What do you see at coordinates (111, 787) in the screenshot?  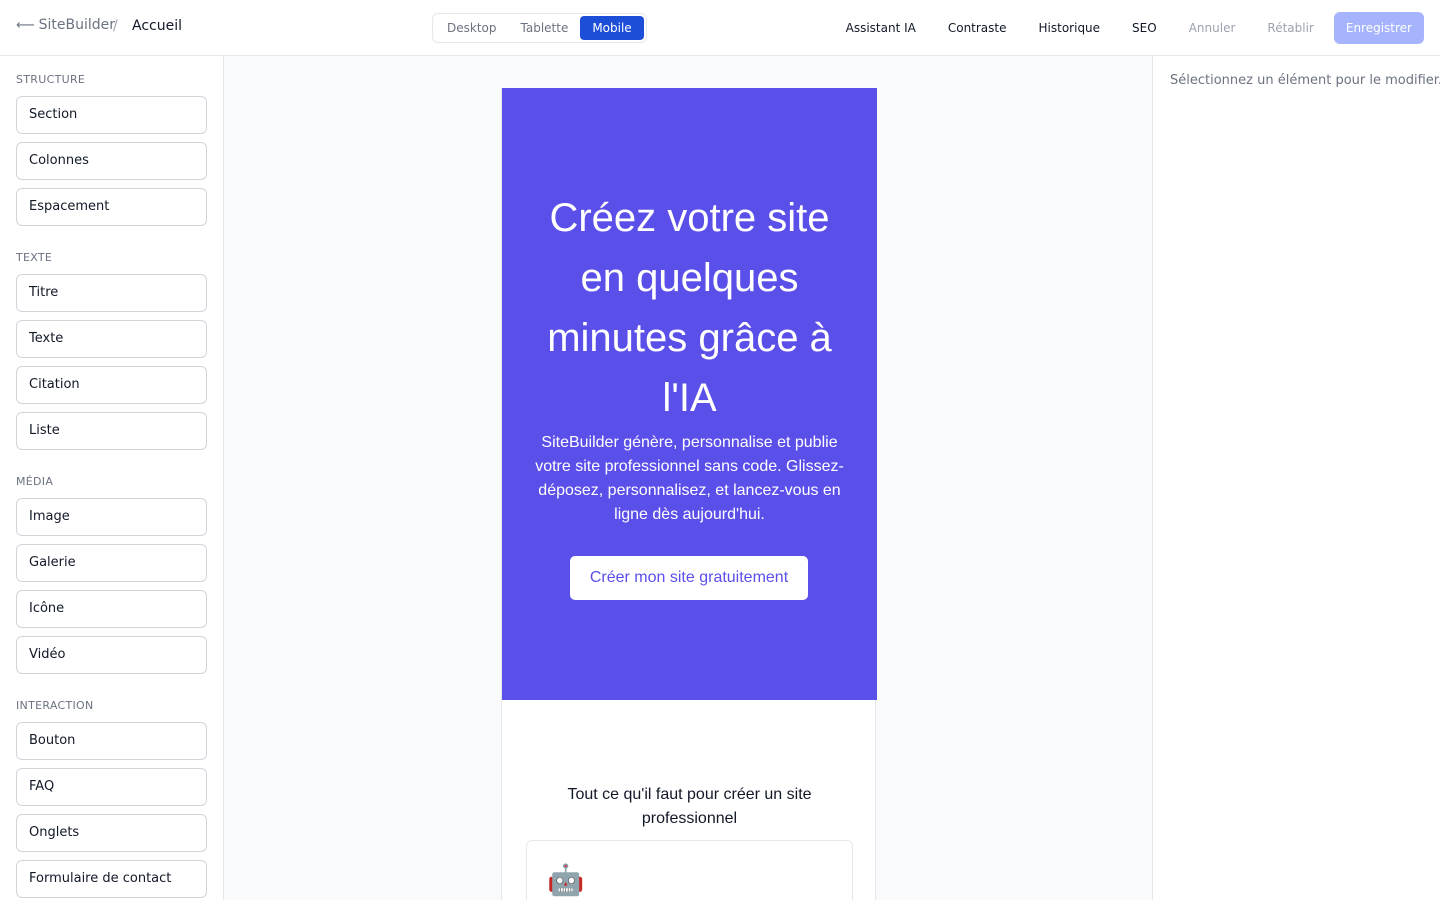 I see `block-faq: FAQ` at bounding box center [111, 787].